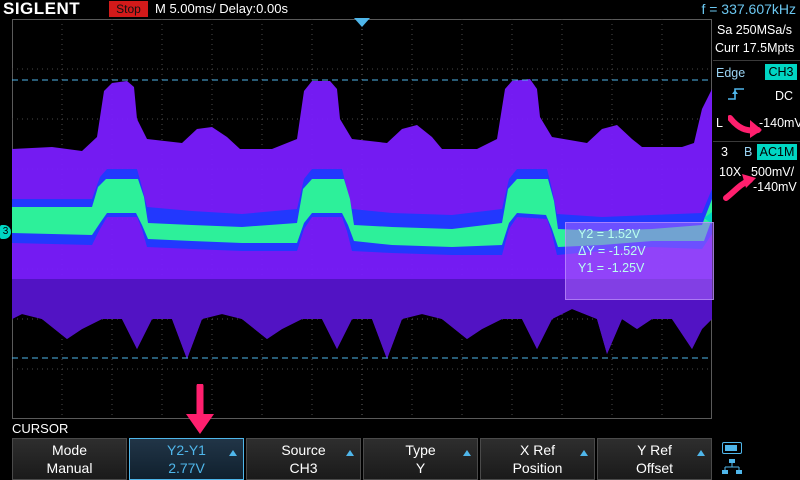 Image resolution: width=800 pixels, height=480 pixels. I want to click on softkey-label: X Ref, so click(537, 450).